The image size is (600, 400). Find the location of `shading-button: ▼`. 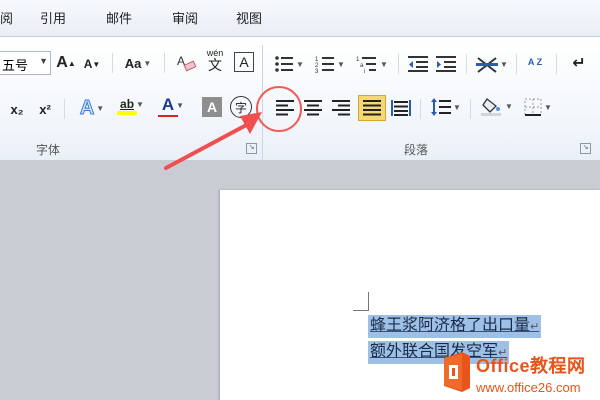

shading-button: ▼ is located at coordinates (497, 106).